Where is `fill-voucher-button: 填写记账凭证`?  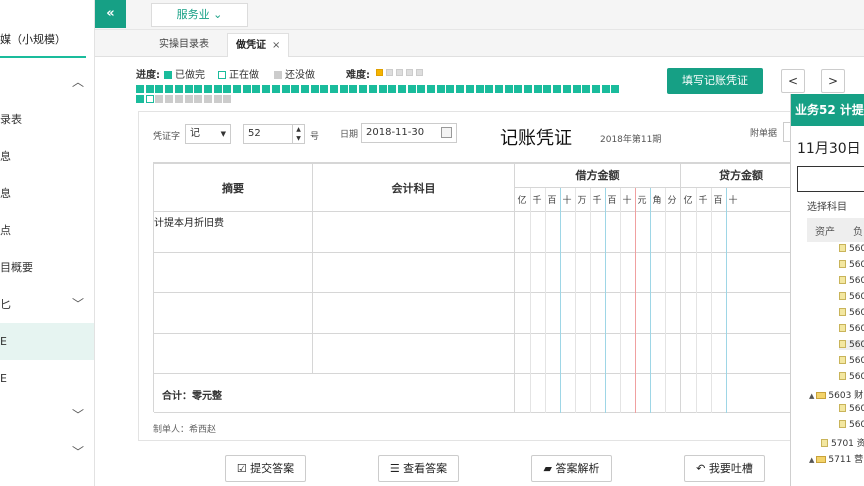
fill-voucher-button: 填写记账凭证 is located at coordinates (715, 81).